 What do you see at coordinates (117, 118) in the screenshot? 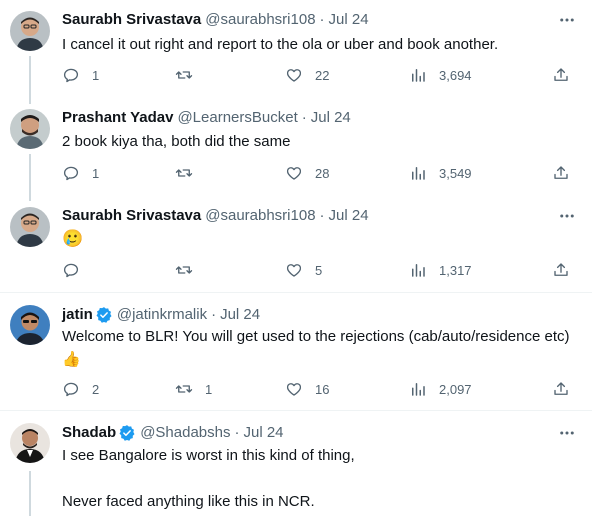
I see `author-name: Prashant Yadav` at bounding box center [117, 118].